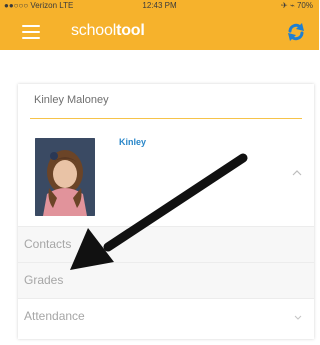  I want to click on header-divider, so click(166, 118).